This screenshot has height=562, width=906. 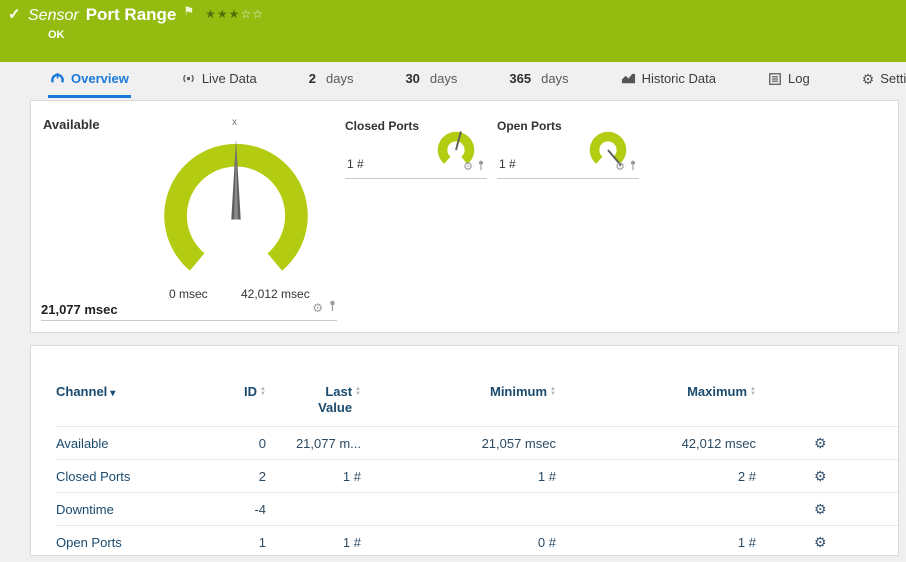 I want to click on tab-overview: Overview, so click(x=89, y=80).